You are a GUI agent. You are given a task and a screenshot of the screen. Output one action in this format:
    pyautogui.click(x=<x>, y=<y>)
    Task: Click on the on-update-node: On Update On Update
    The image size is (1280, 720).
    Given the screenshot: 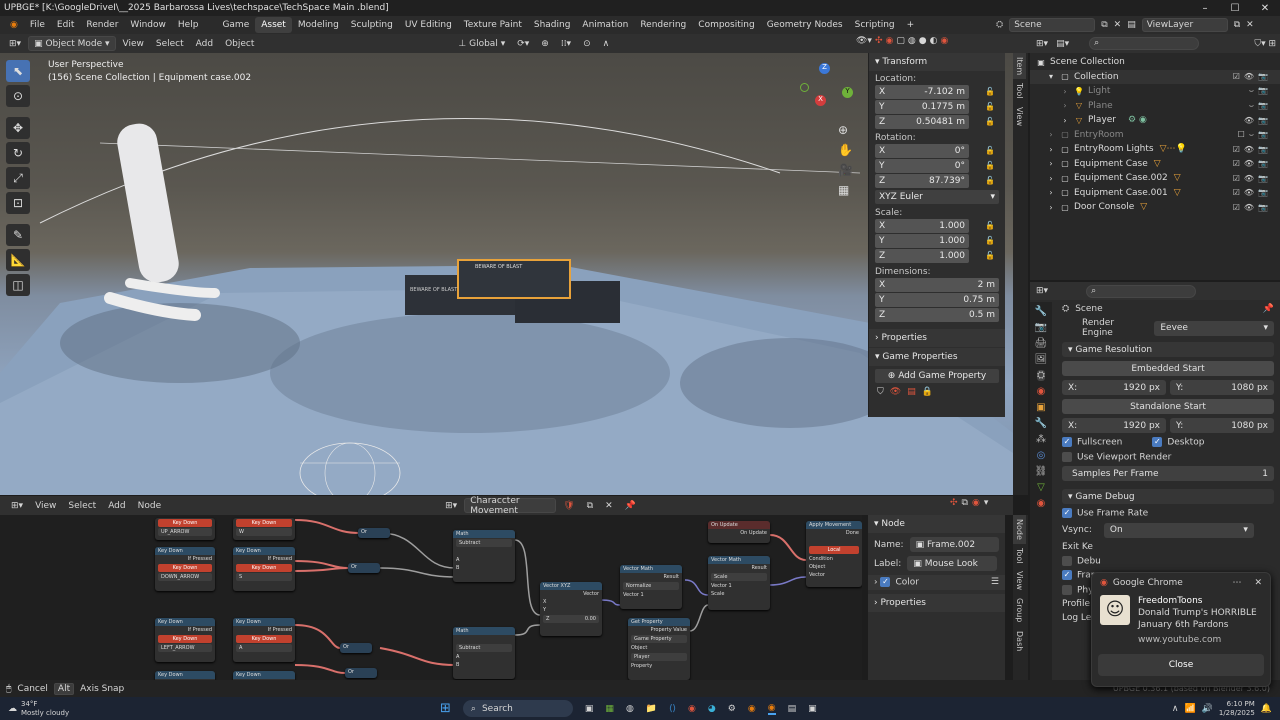 What is the action you would take?
    pyautogui.click(x=739, y=532)
    